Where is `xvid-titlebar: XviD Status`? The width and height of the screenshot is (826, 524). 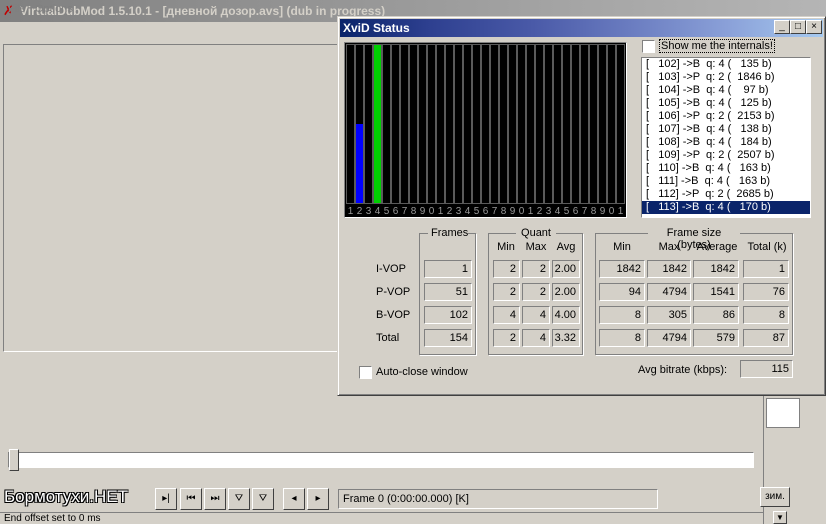 xvid-titlebar: XviD Status is located at coordinates (581, 28).